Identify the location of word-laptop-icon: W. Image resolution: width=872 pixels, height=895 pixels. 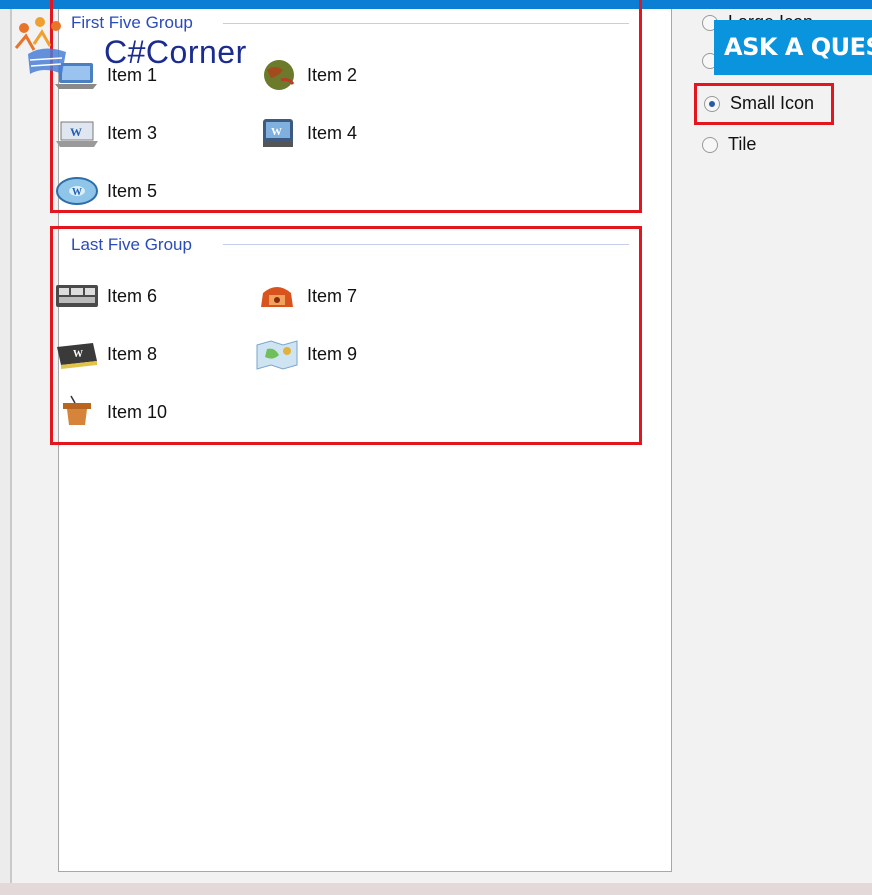
(77, 134).